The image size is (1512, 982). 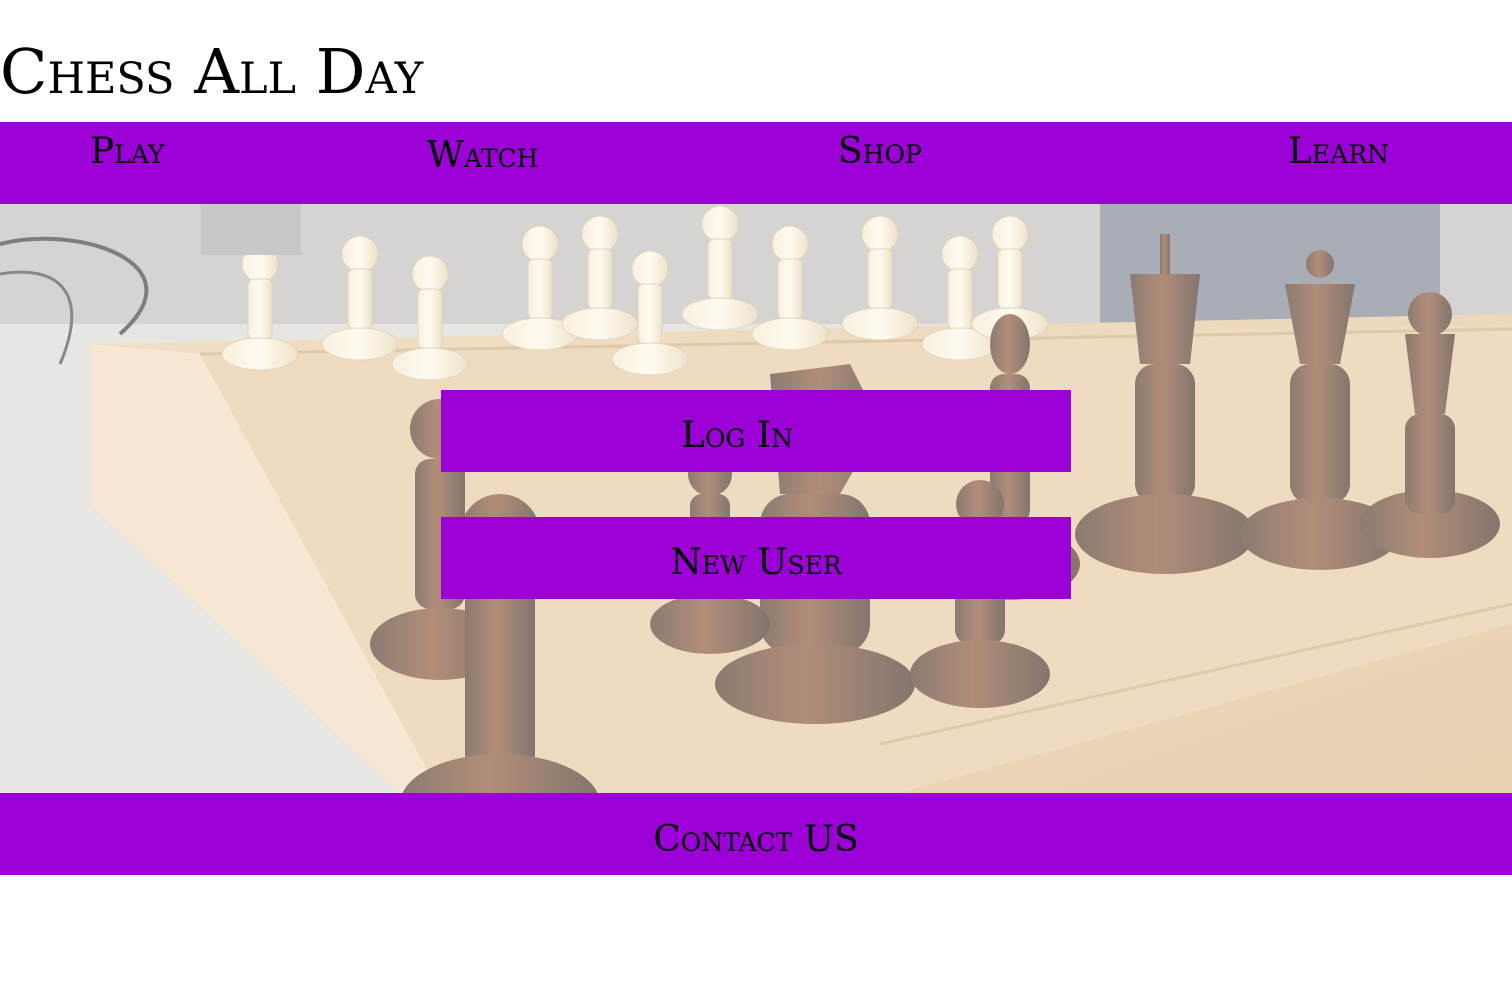 What do you see at coordinates (756, 61) in the screenshot?
I see `site-header: Chess All Day` at bounding box center [756, 61].